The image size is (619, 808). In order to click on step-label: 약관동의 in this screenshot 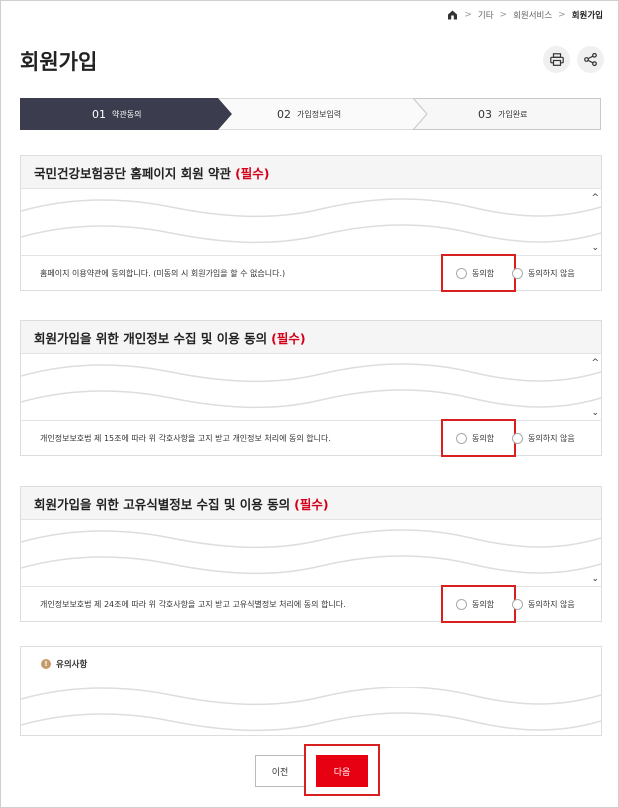, I will do `click(127, 114)`.